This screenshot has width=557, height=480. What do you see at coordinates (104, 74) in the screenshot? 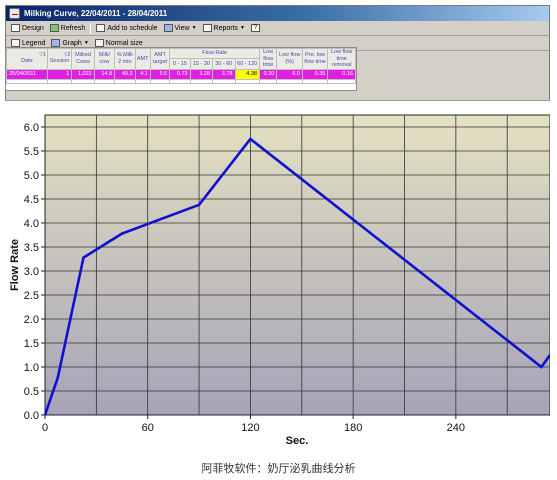
I see `cell-milk-cow: 14.8` at bounding box center [104, 74].